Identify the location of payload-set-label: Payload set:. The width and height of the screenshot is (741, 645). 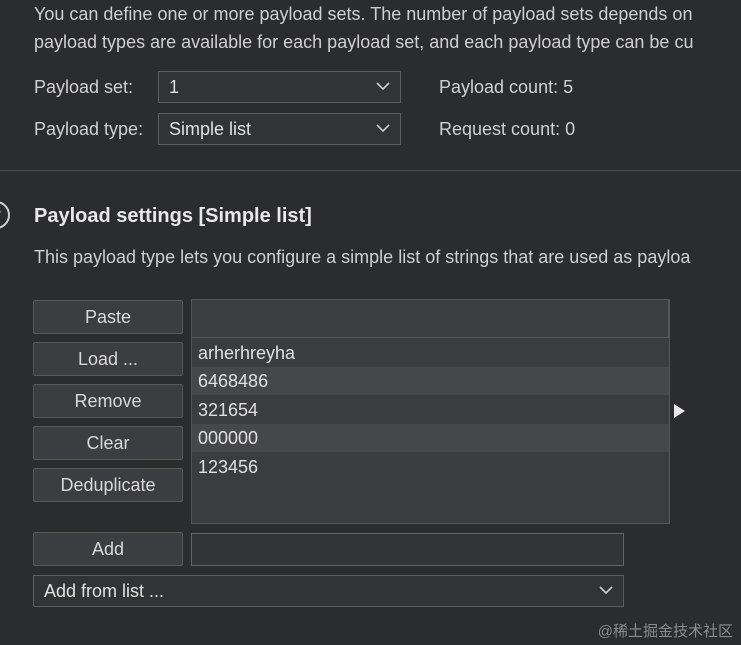
(84, 87).